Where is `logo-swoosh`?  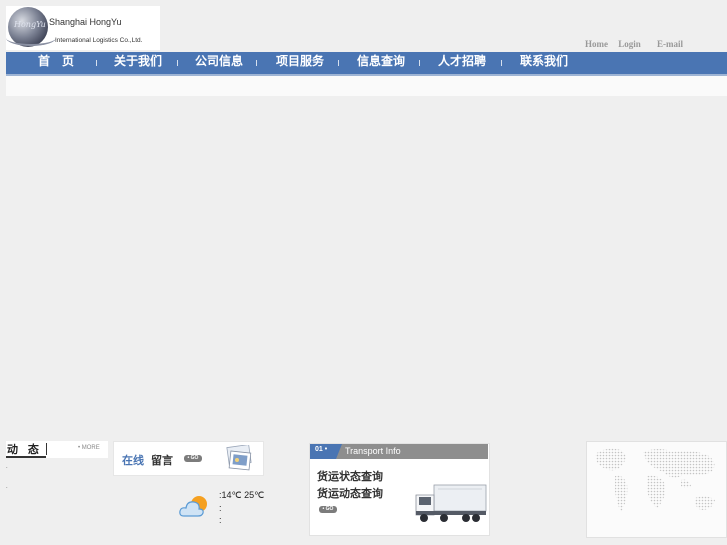 logo-swoosh is located at coordinates (31, 38).